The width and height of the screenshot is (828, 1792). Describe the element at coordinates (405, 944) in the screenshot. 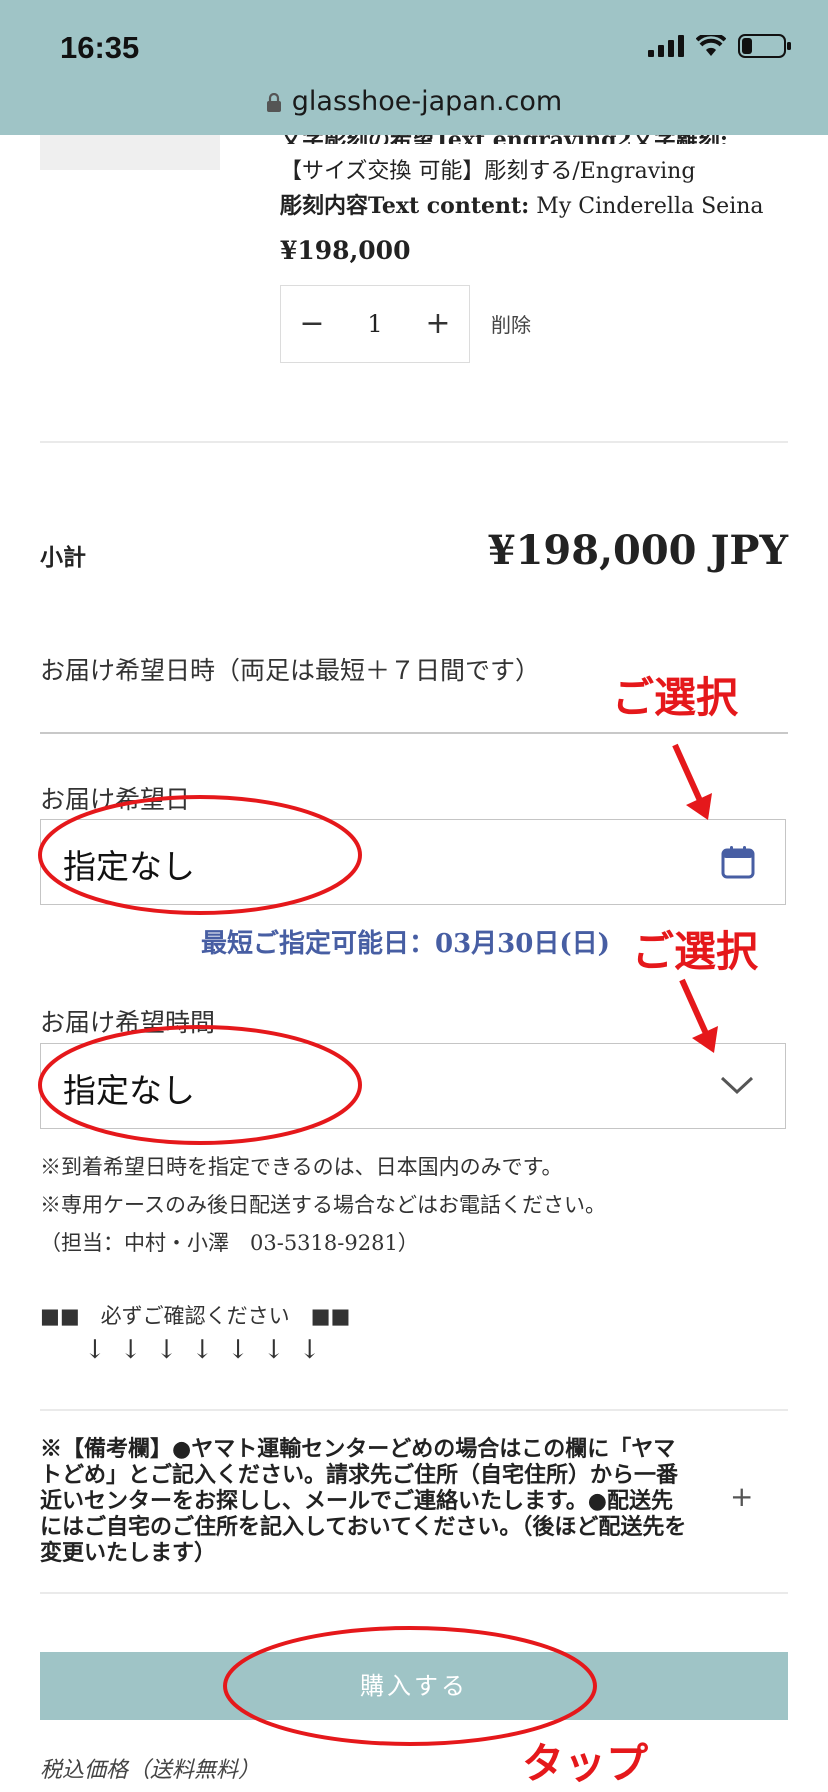

I see `earliest-date-note: 最短ご指定可能日：03月30日(日)` at that location.